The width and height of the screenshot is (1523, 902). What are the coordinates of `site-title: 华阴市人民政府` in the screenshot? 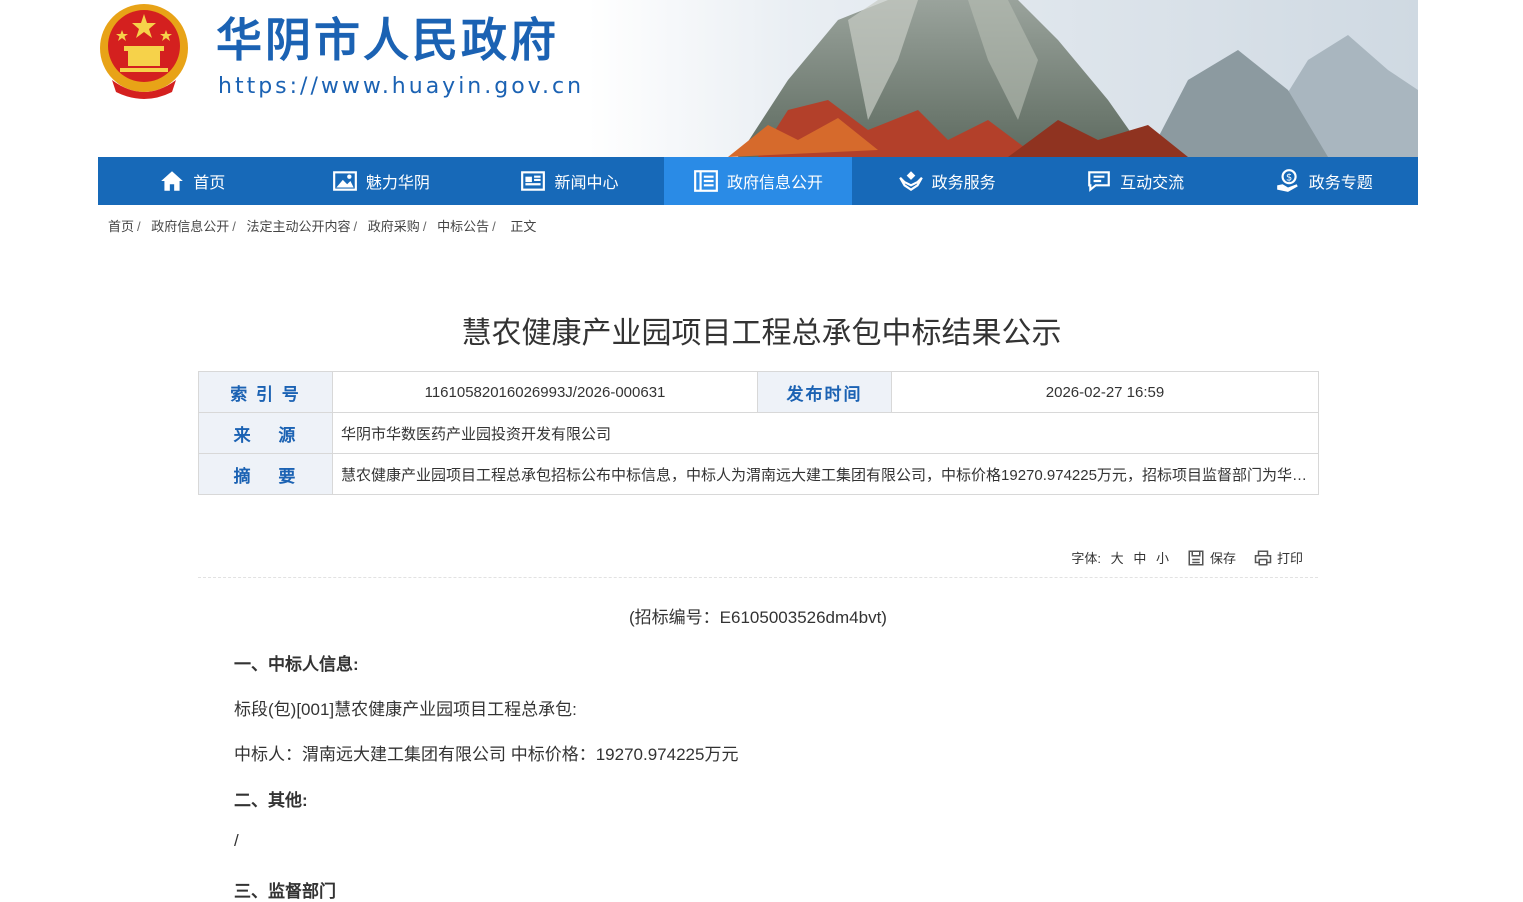 It's located at (387, 40).